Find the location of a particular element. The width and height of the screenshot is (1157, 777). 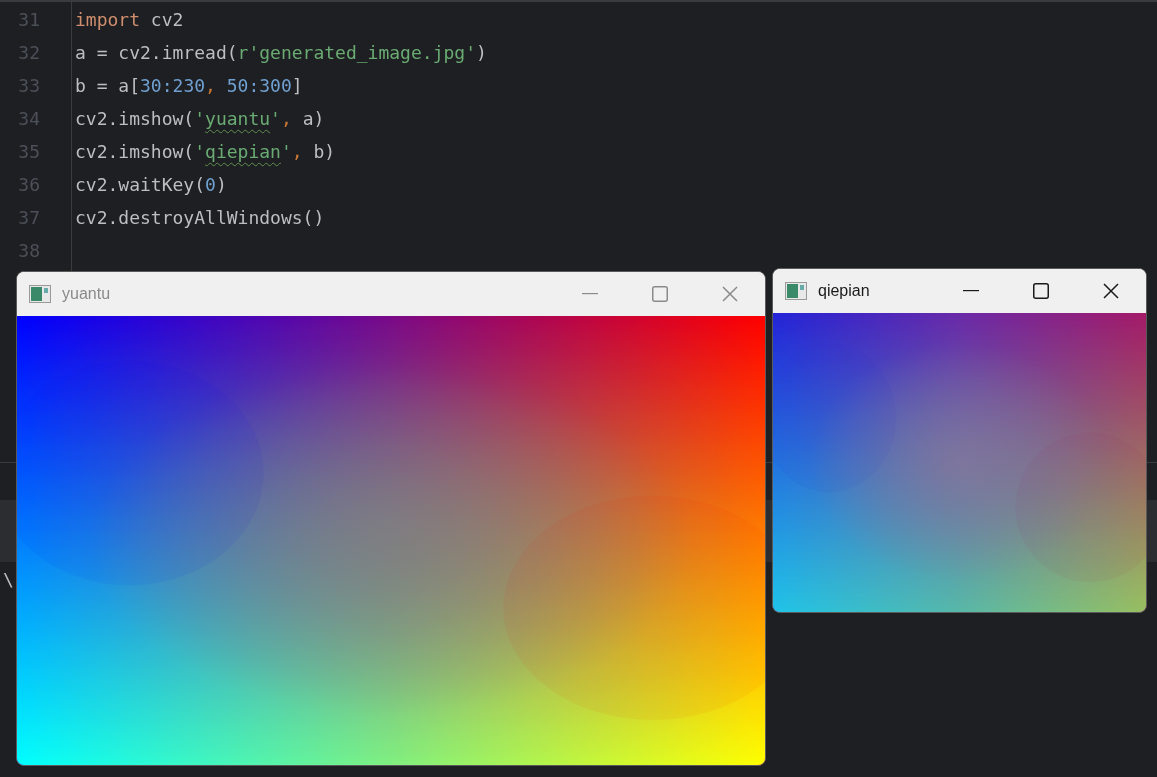

code-line: cv2.destroyAllWindows() is located at coordinates (200, 218).